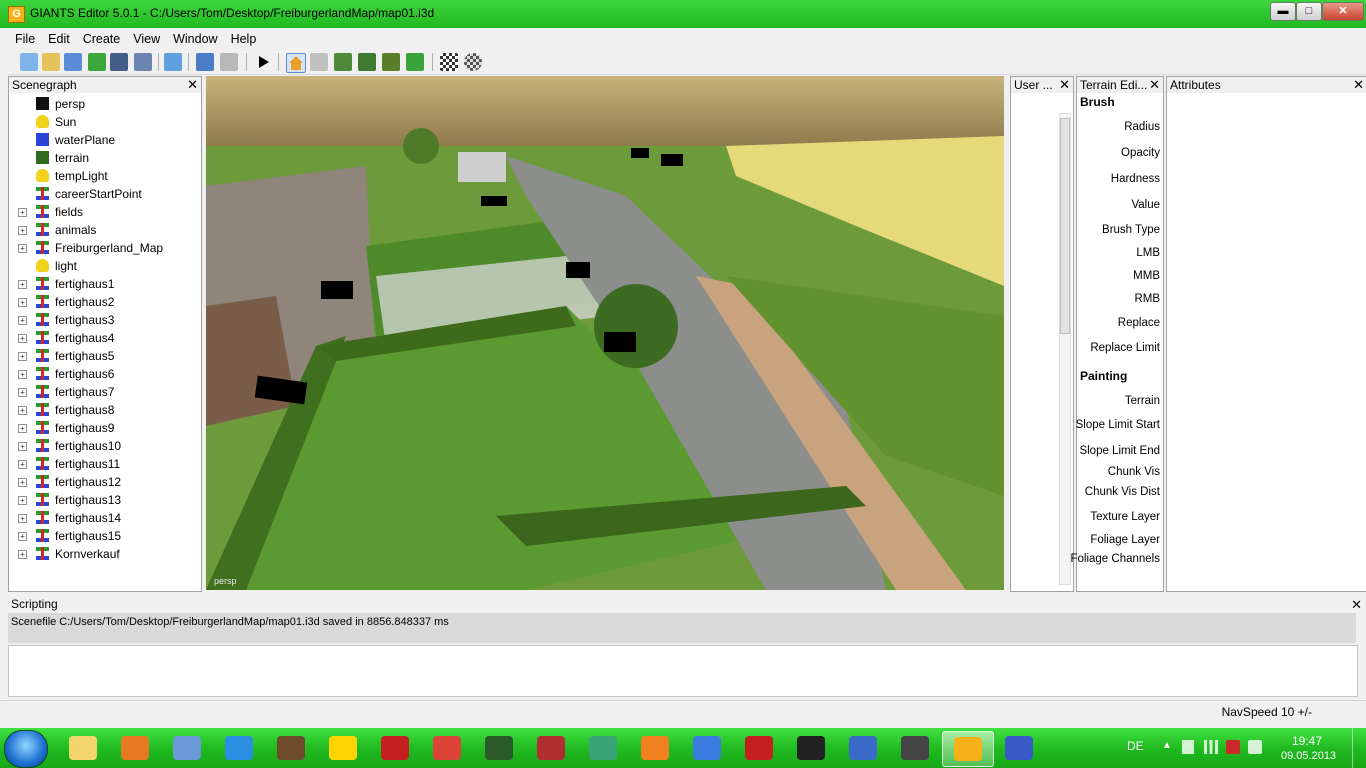 Image resolution: width=1366 pixels, height=768 pixels. Describe the element at coordinates (103, 482) in the screenshot. I see `tree-item: + fertighaus12` at that location.